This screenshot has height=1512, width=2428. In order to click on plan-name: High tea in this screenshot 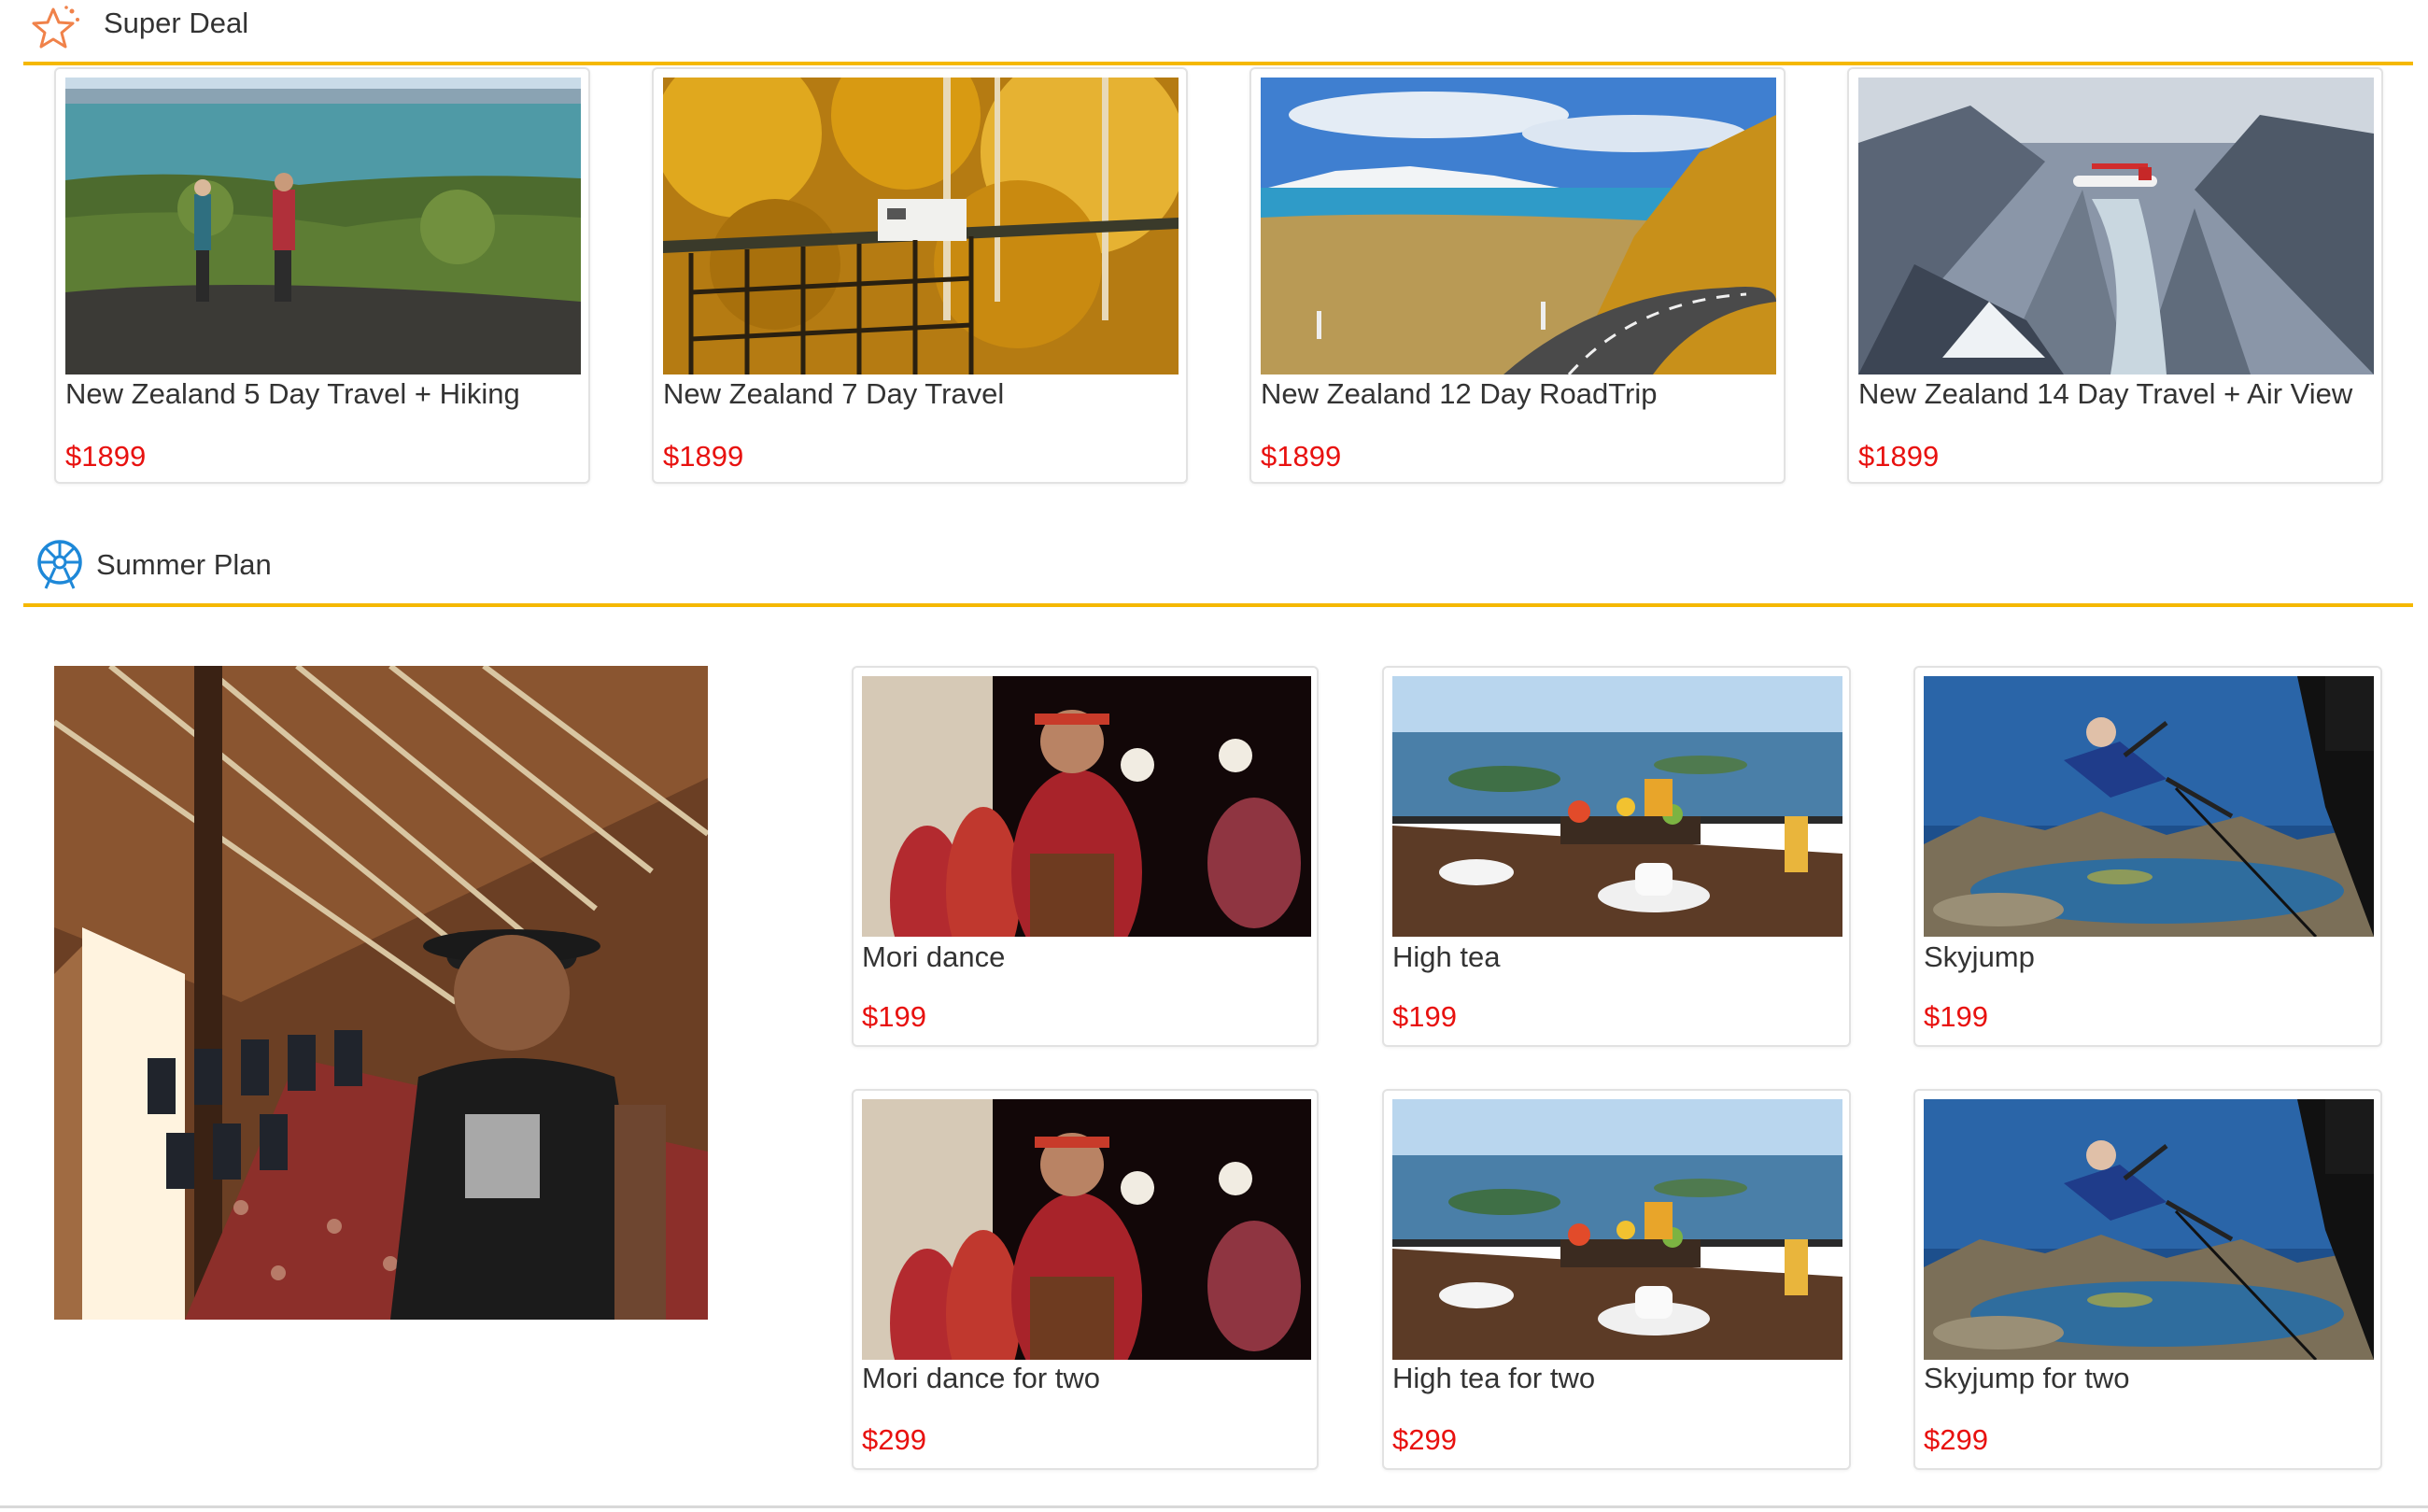, I will do `click(1446, 956)`.